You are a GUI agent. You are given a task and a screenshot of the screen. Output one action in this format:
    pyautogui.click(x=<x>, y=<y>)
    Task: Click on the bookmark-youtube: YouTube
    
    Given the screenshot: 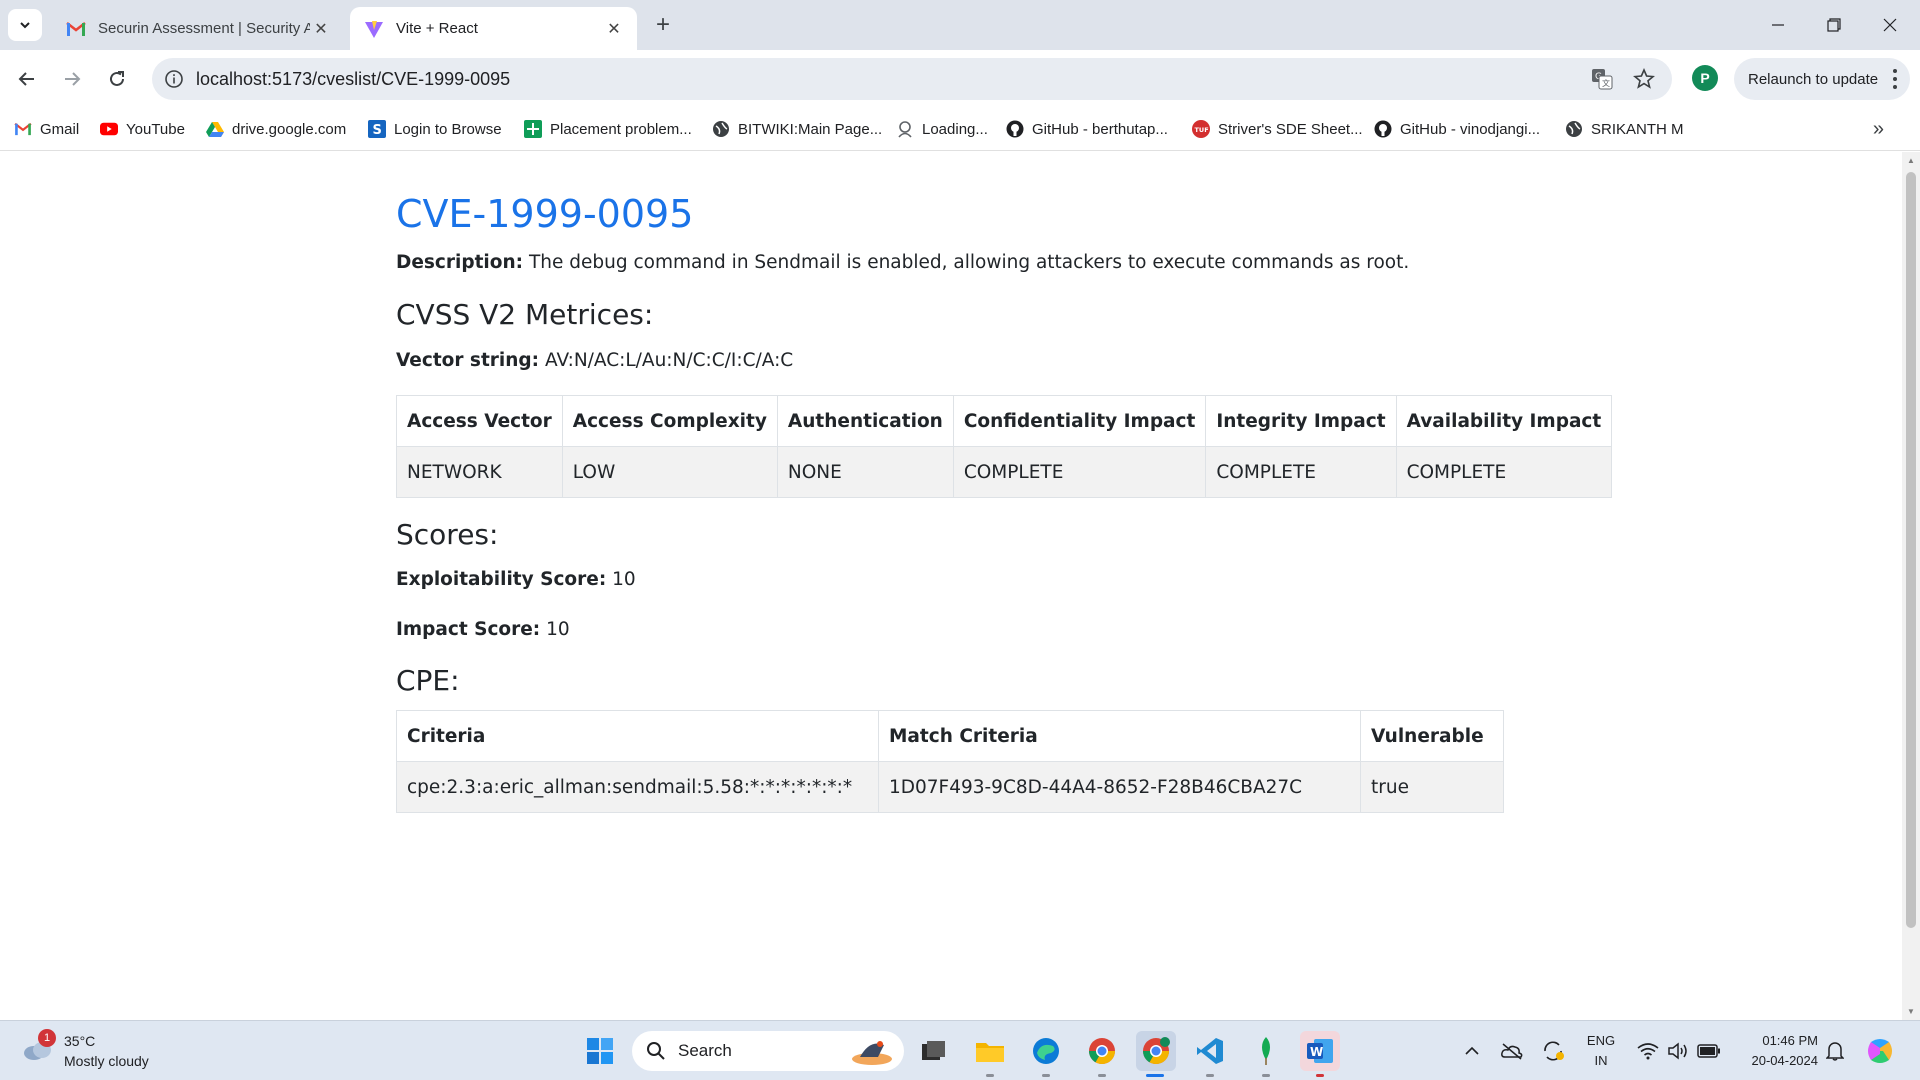 What is the action you would take?
    pyautogui.click(x=142, y=129)
    